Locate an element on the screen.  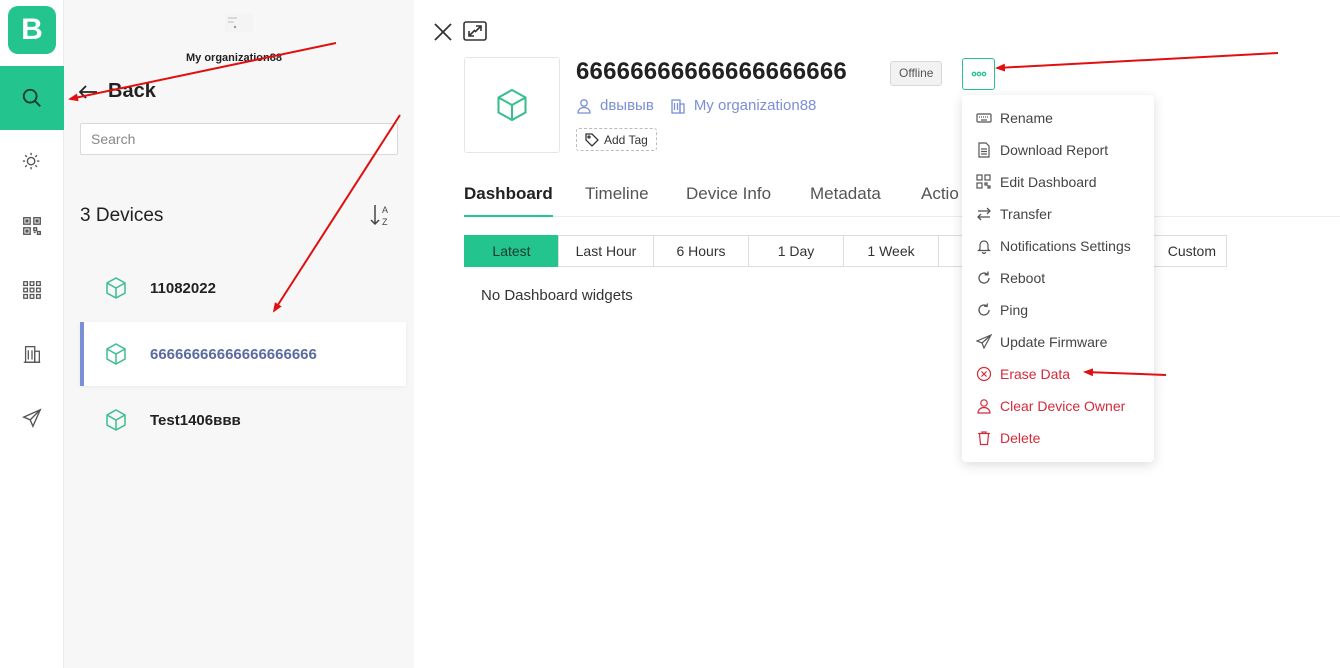
device-meta: dвывыв My organization88 is located at coordinates (696, 105).